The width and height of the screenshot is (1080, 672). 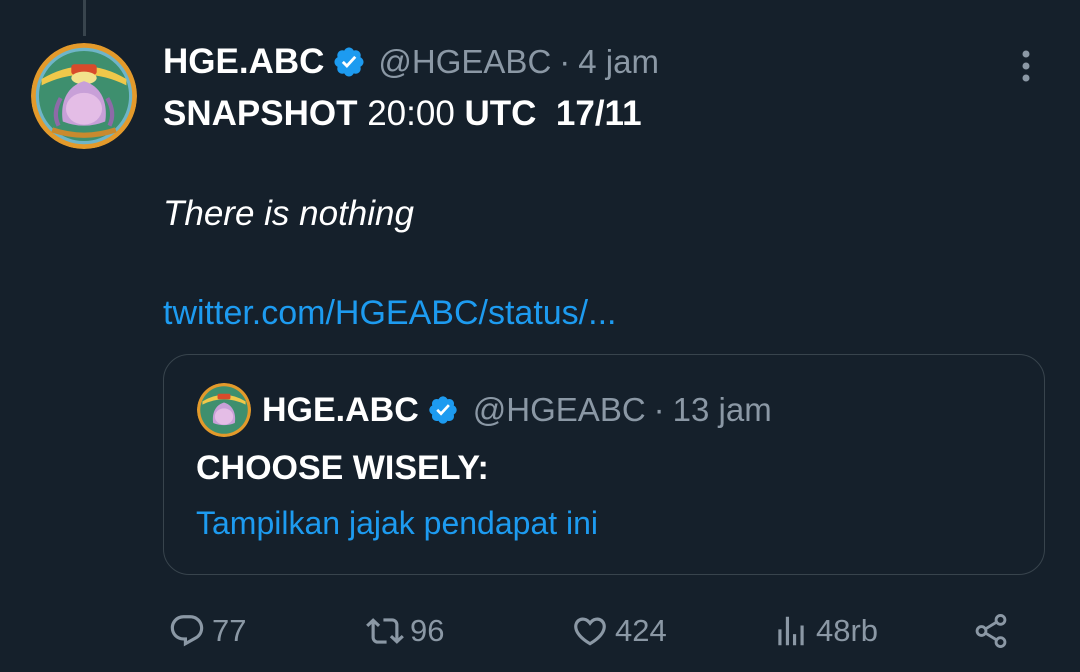 What do you see at coordinates (84, 18) in the screenshot?
I see `thread-connector-line` at bounding box center [84, 18].